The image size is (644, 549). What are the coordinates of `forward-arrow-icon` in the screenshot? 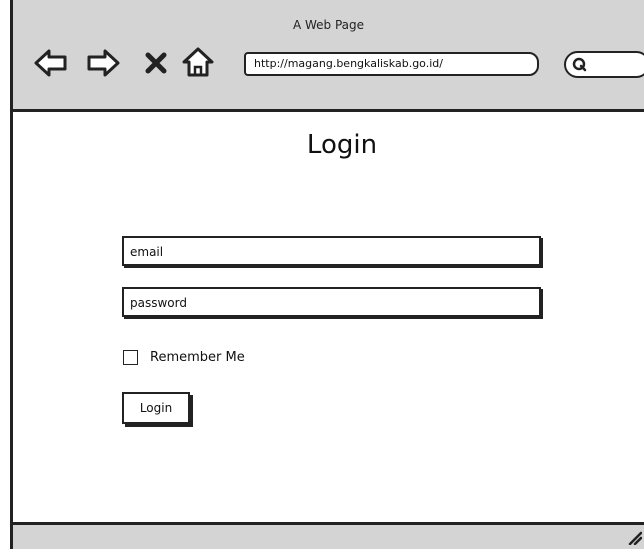 It's located at (103, 63).